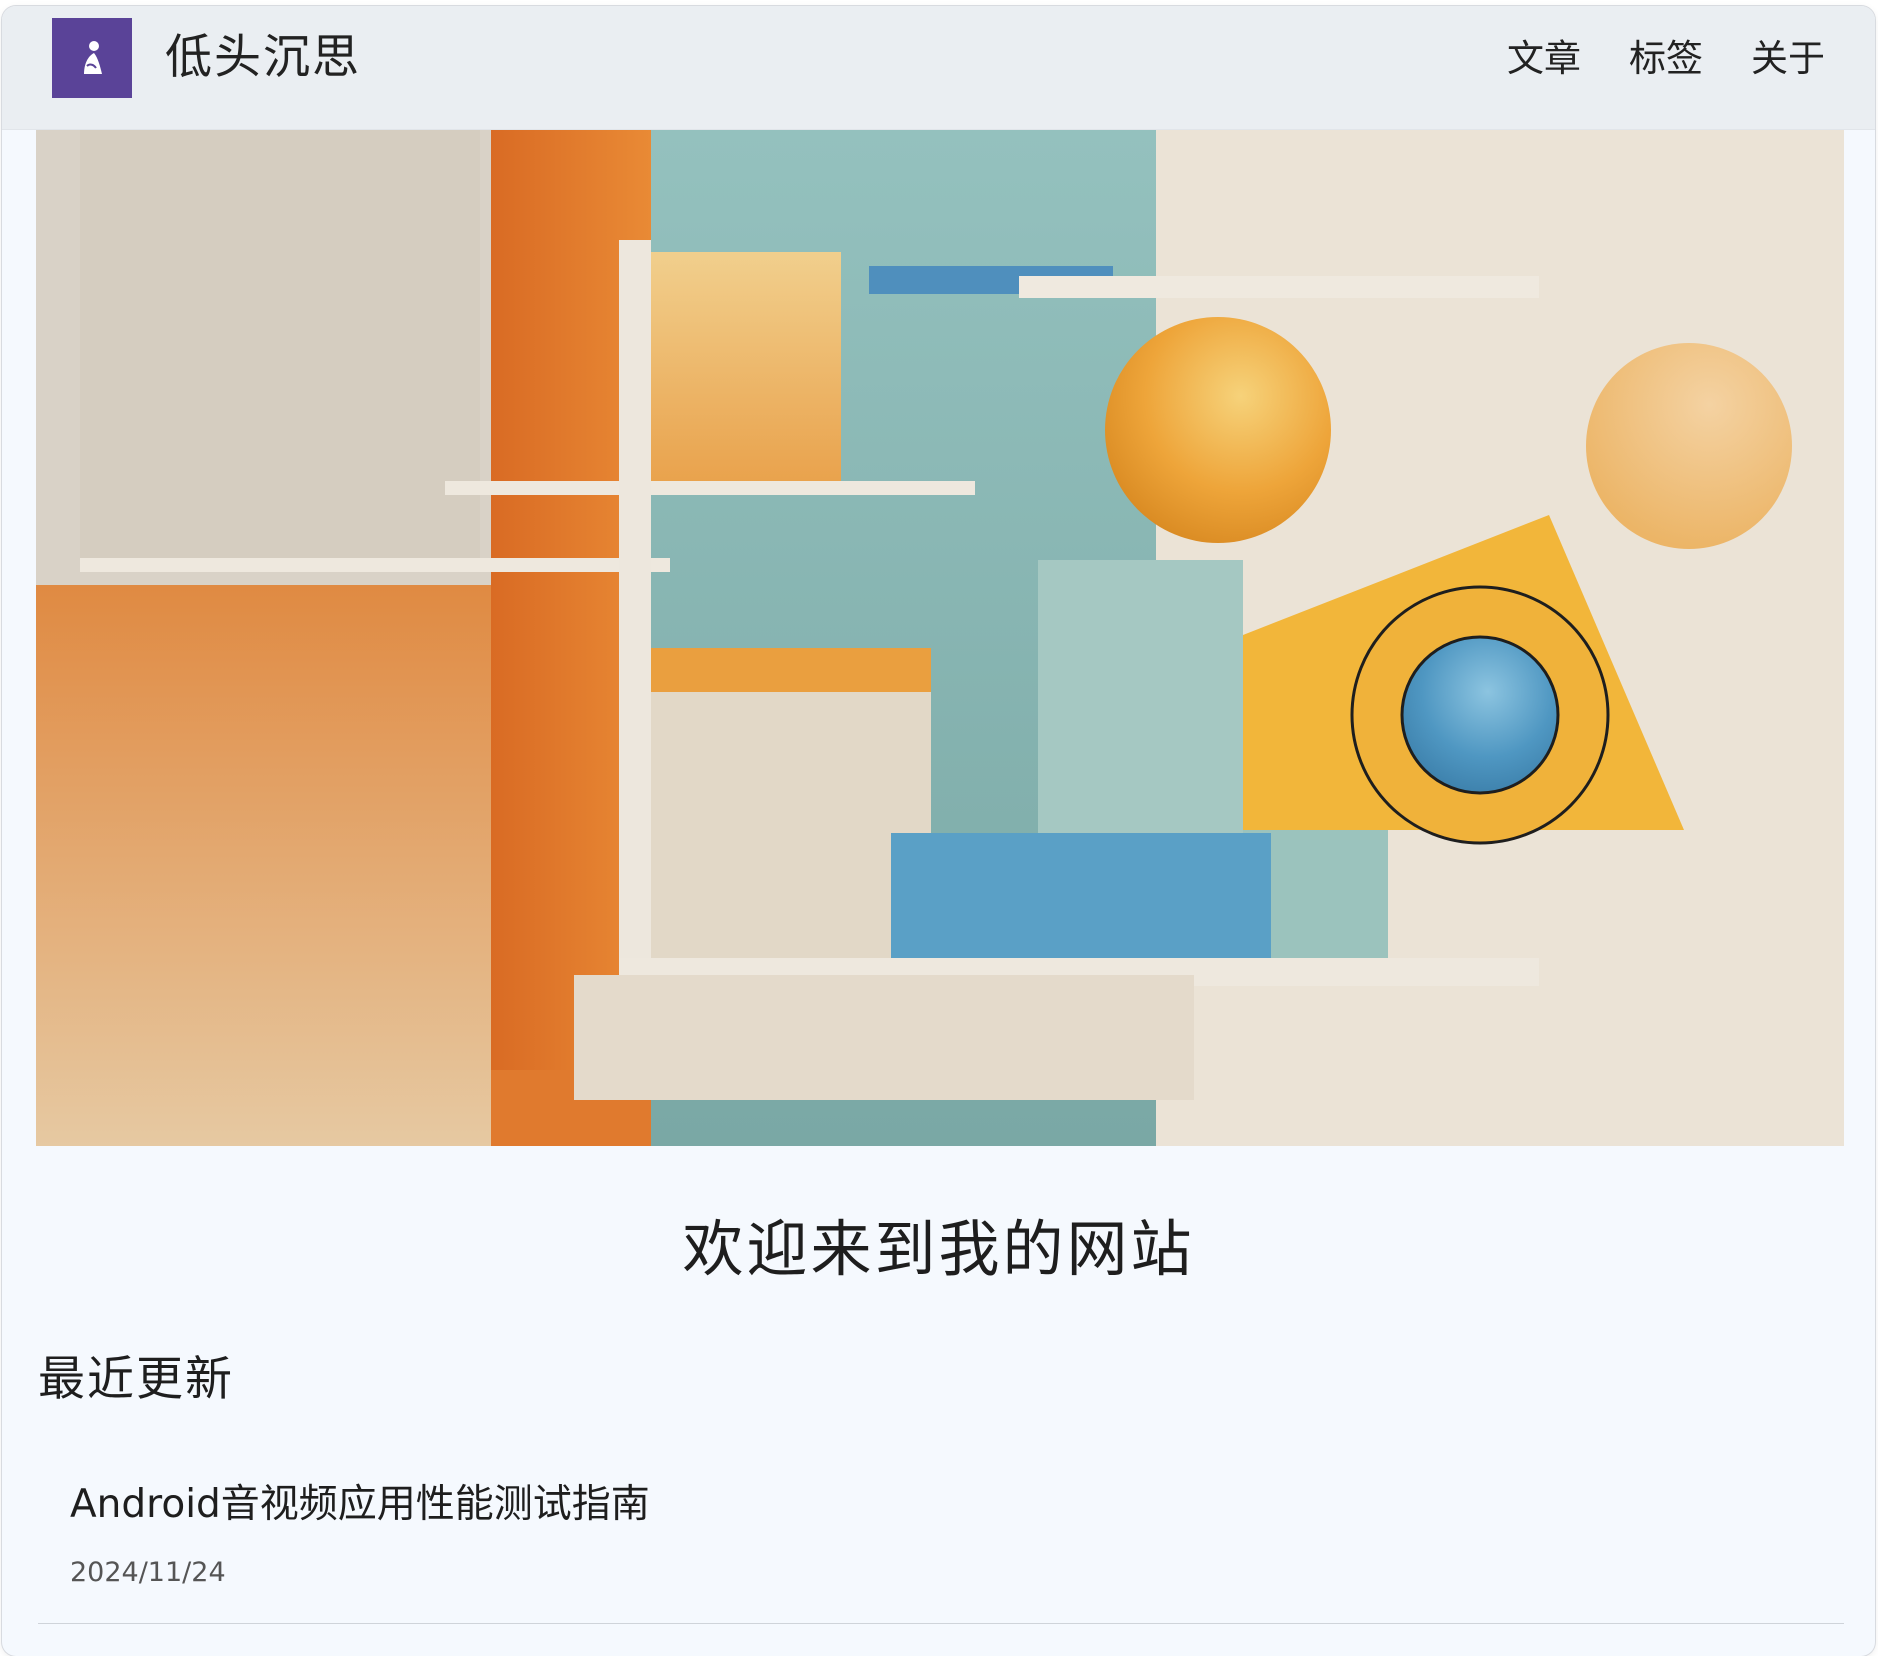 Image resolution: width=1878 pixels, height=1656 pixels. I want to click on recent-updates-heading: 最近更新, so click(136, 1379).